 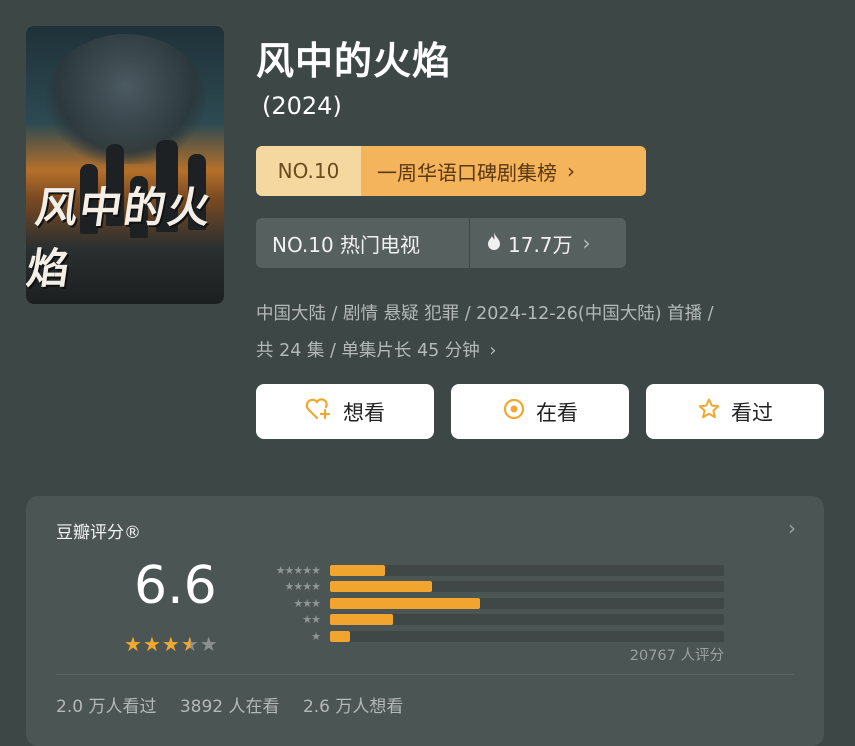 What do you see at coordinates (316, 636) in the screenshot?
I see `rating-bar-stars: ★` at bounding box center [316, 636].